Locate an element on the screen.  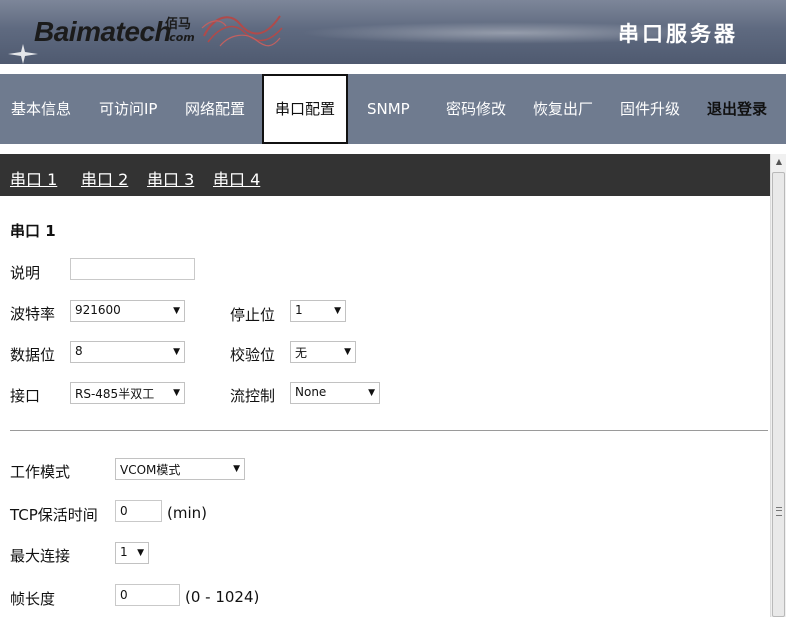
max-connections-select: 1 ▼ is located at coordinates (132, 553).